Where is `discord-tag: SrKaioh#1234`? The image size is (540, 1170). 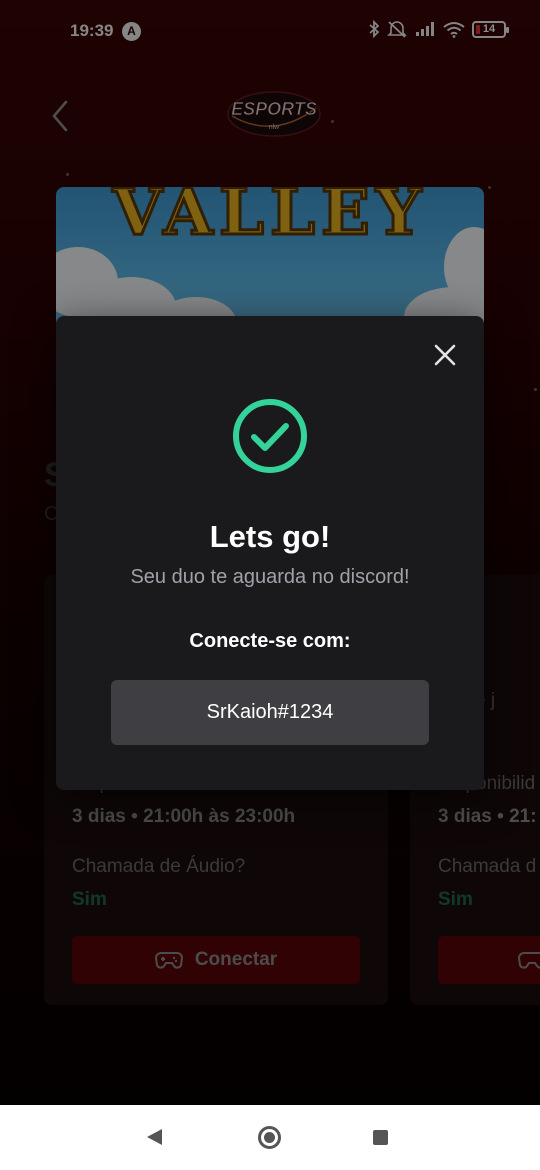
discord-tag: SrKaioh#1234 is located at coordinates (270, 712).